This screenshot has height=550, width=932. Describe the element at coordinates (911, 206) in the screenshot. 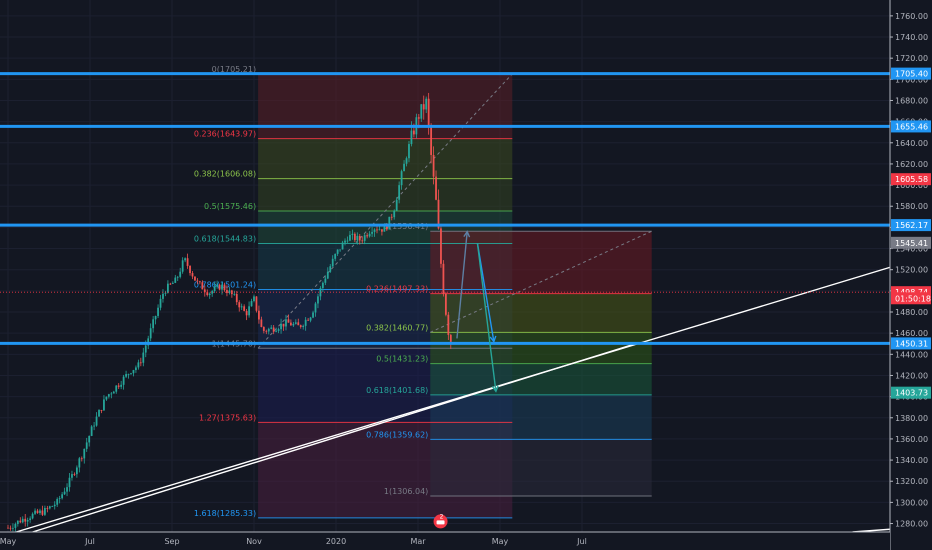

I see `price-tick-label: 1580.00` at that location.